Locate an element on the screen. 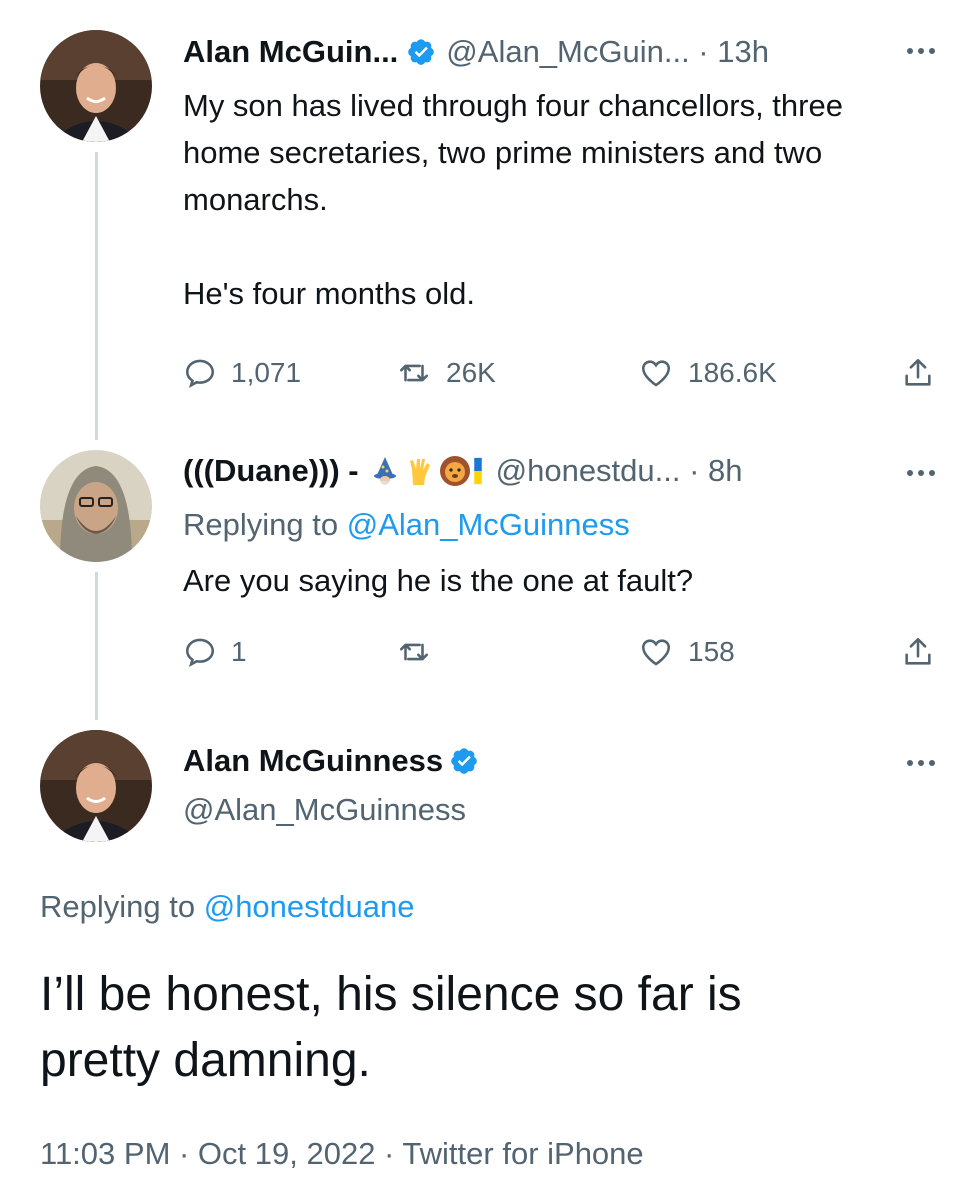 The width and height of the screenshot is (975, 1200). author-name: (((Duane))) - is located at coordinates (271, 471).